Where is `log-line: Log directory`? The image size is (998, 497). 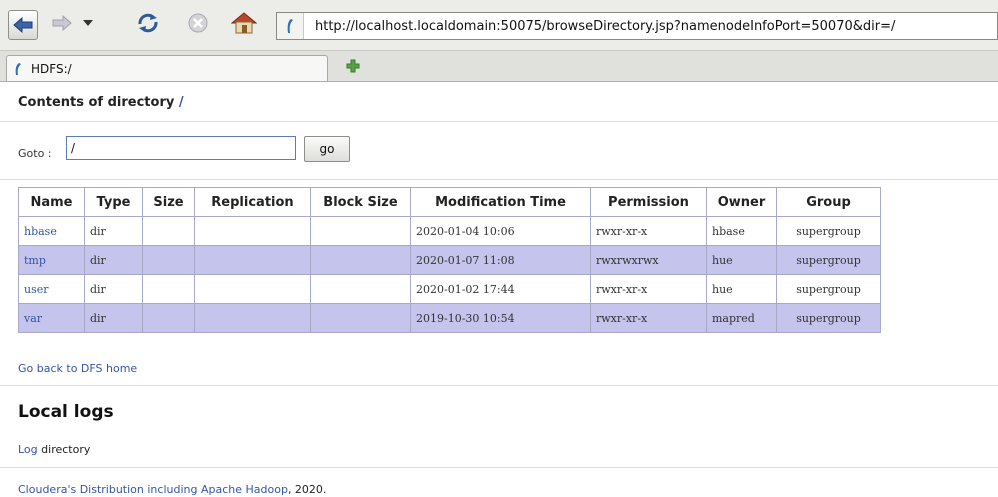
log-line: Log directory is located at coordinates (54, 449).